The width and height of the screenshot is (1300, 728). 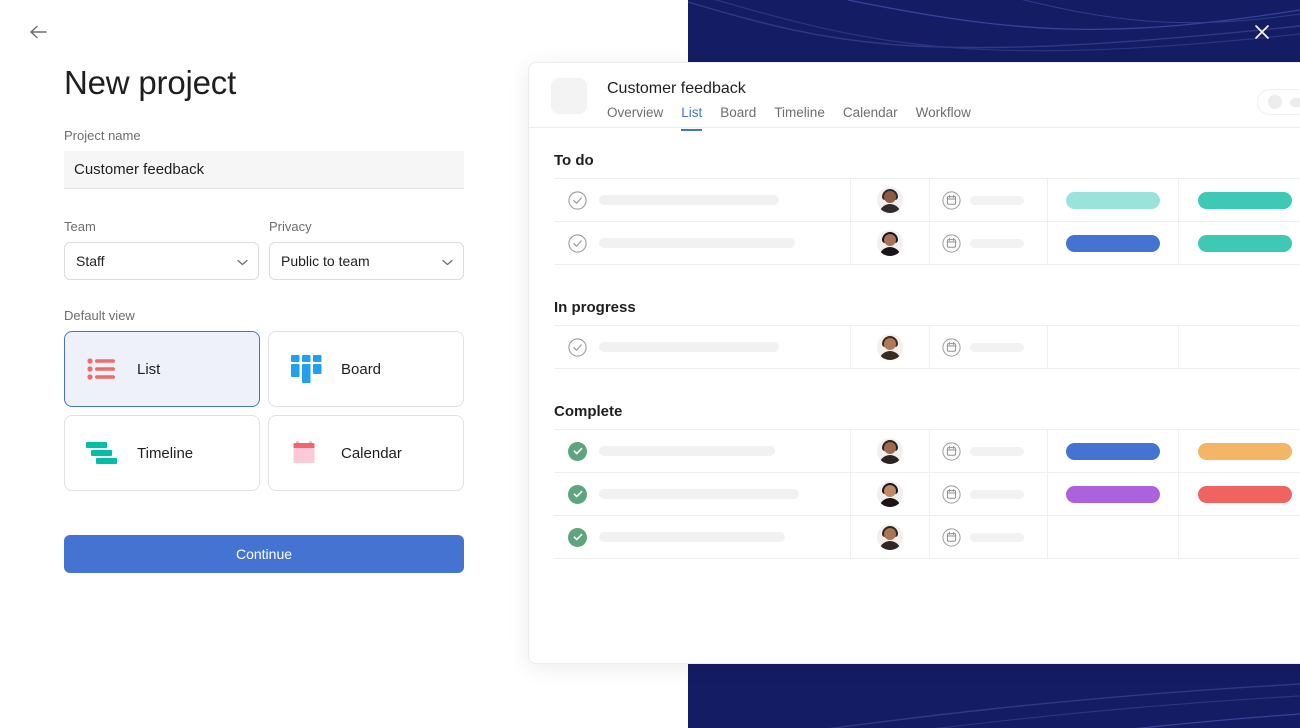 I want to click on continue-button: Continue, so click(x=264, y=554).